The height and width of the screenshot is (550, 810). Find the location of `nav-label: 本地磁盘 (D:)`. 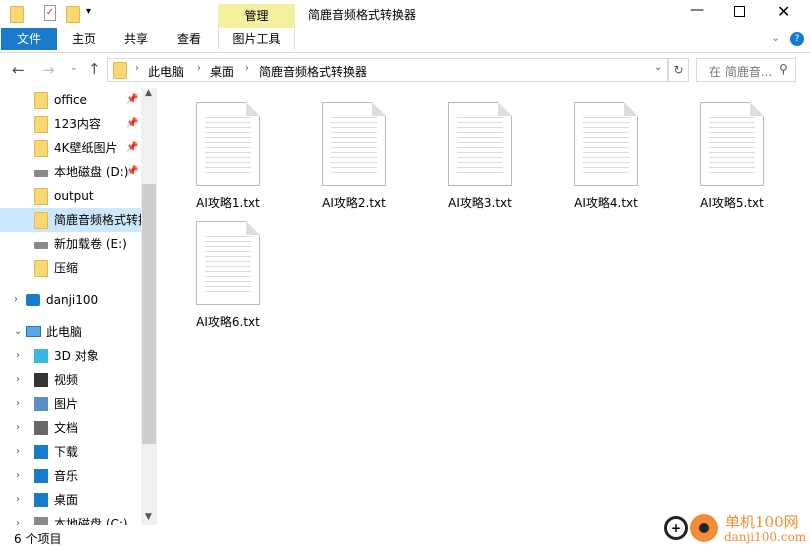

nav-label: 本地磁盘 (D:) is located at coordinates (91, 172).